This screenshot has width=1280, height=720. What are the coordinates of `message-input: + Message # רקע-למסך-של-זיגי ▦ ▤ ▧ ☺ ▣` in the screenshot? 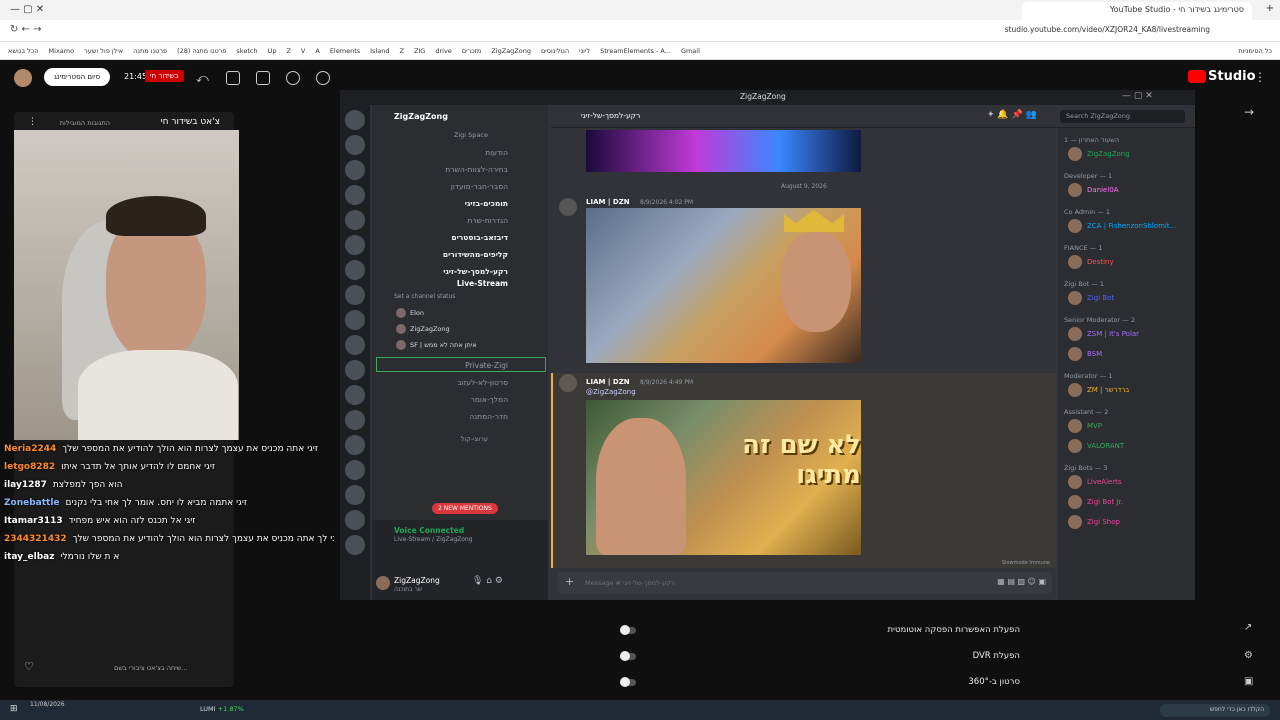 It's located at (804, 583).